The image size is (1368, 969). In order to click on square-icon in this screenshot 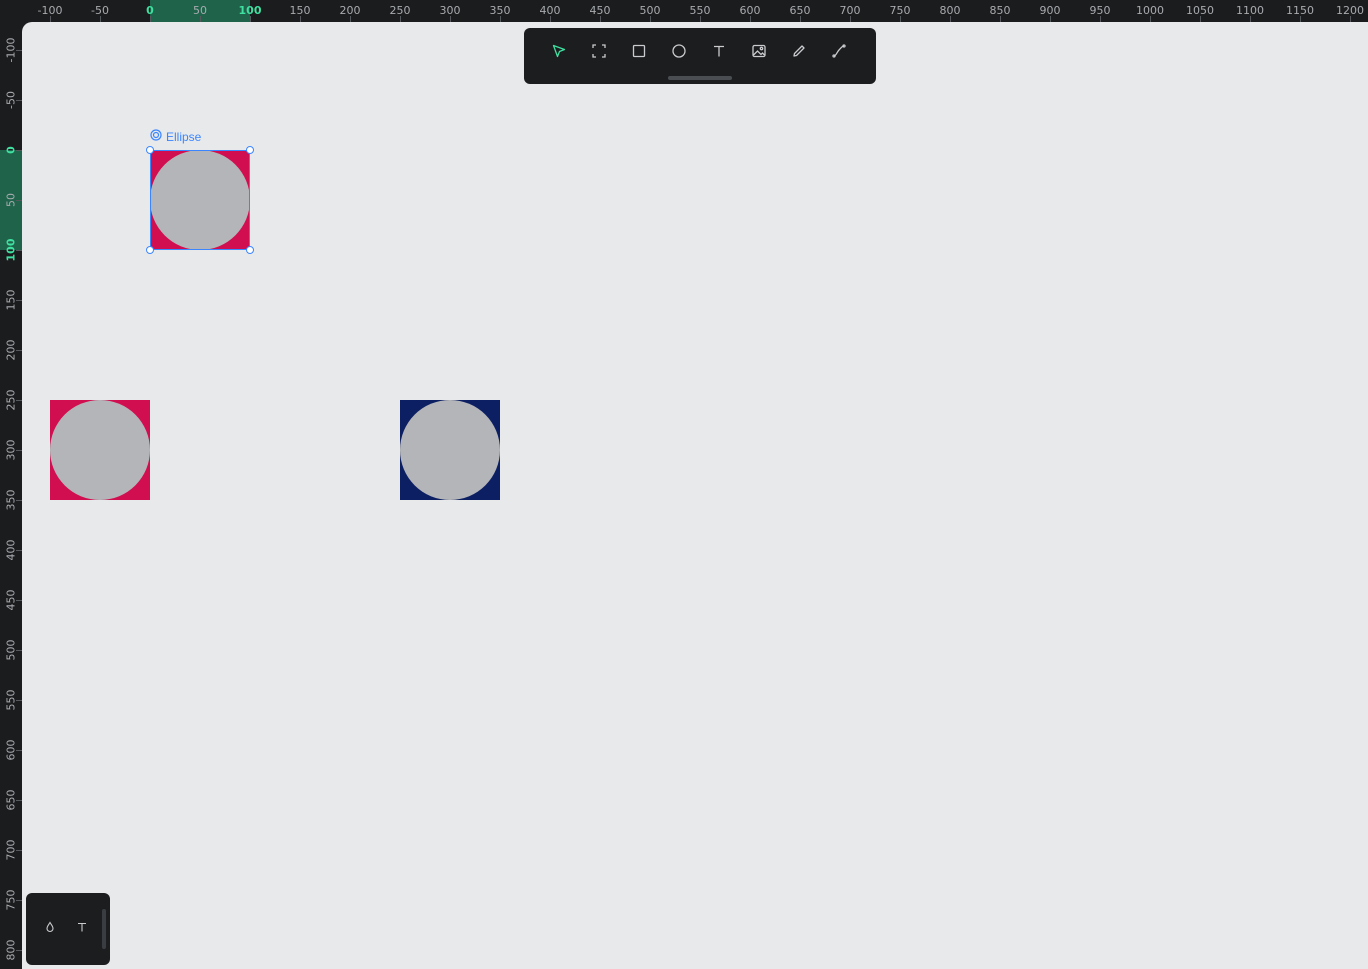, I will do `click(639, 53)`.